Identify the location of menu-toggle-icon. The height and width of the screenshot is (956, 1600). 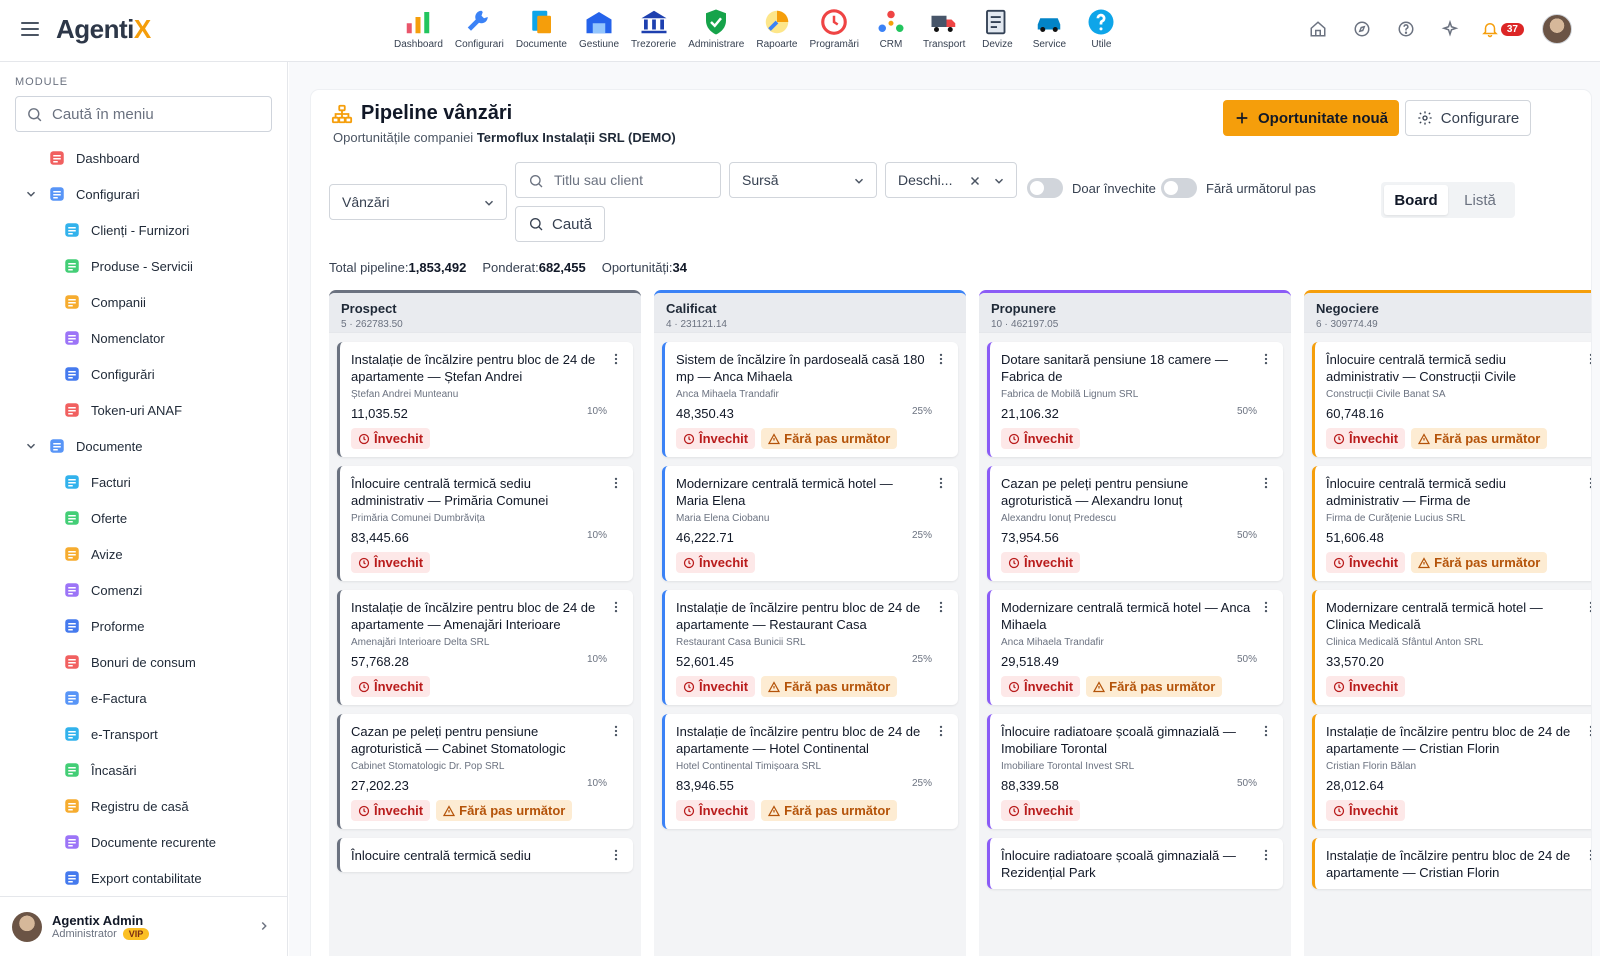
(30, 29).